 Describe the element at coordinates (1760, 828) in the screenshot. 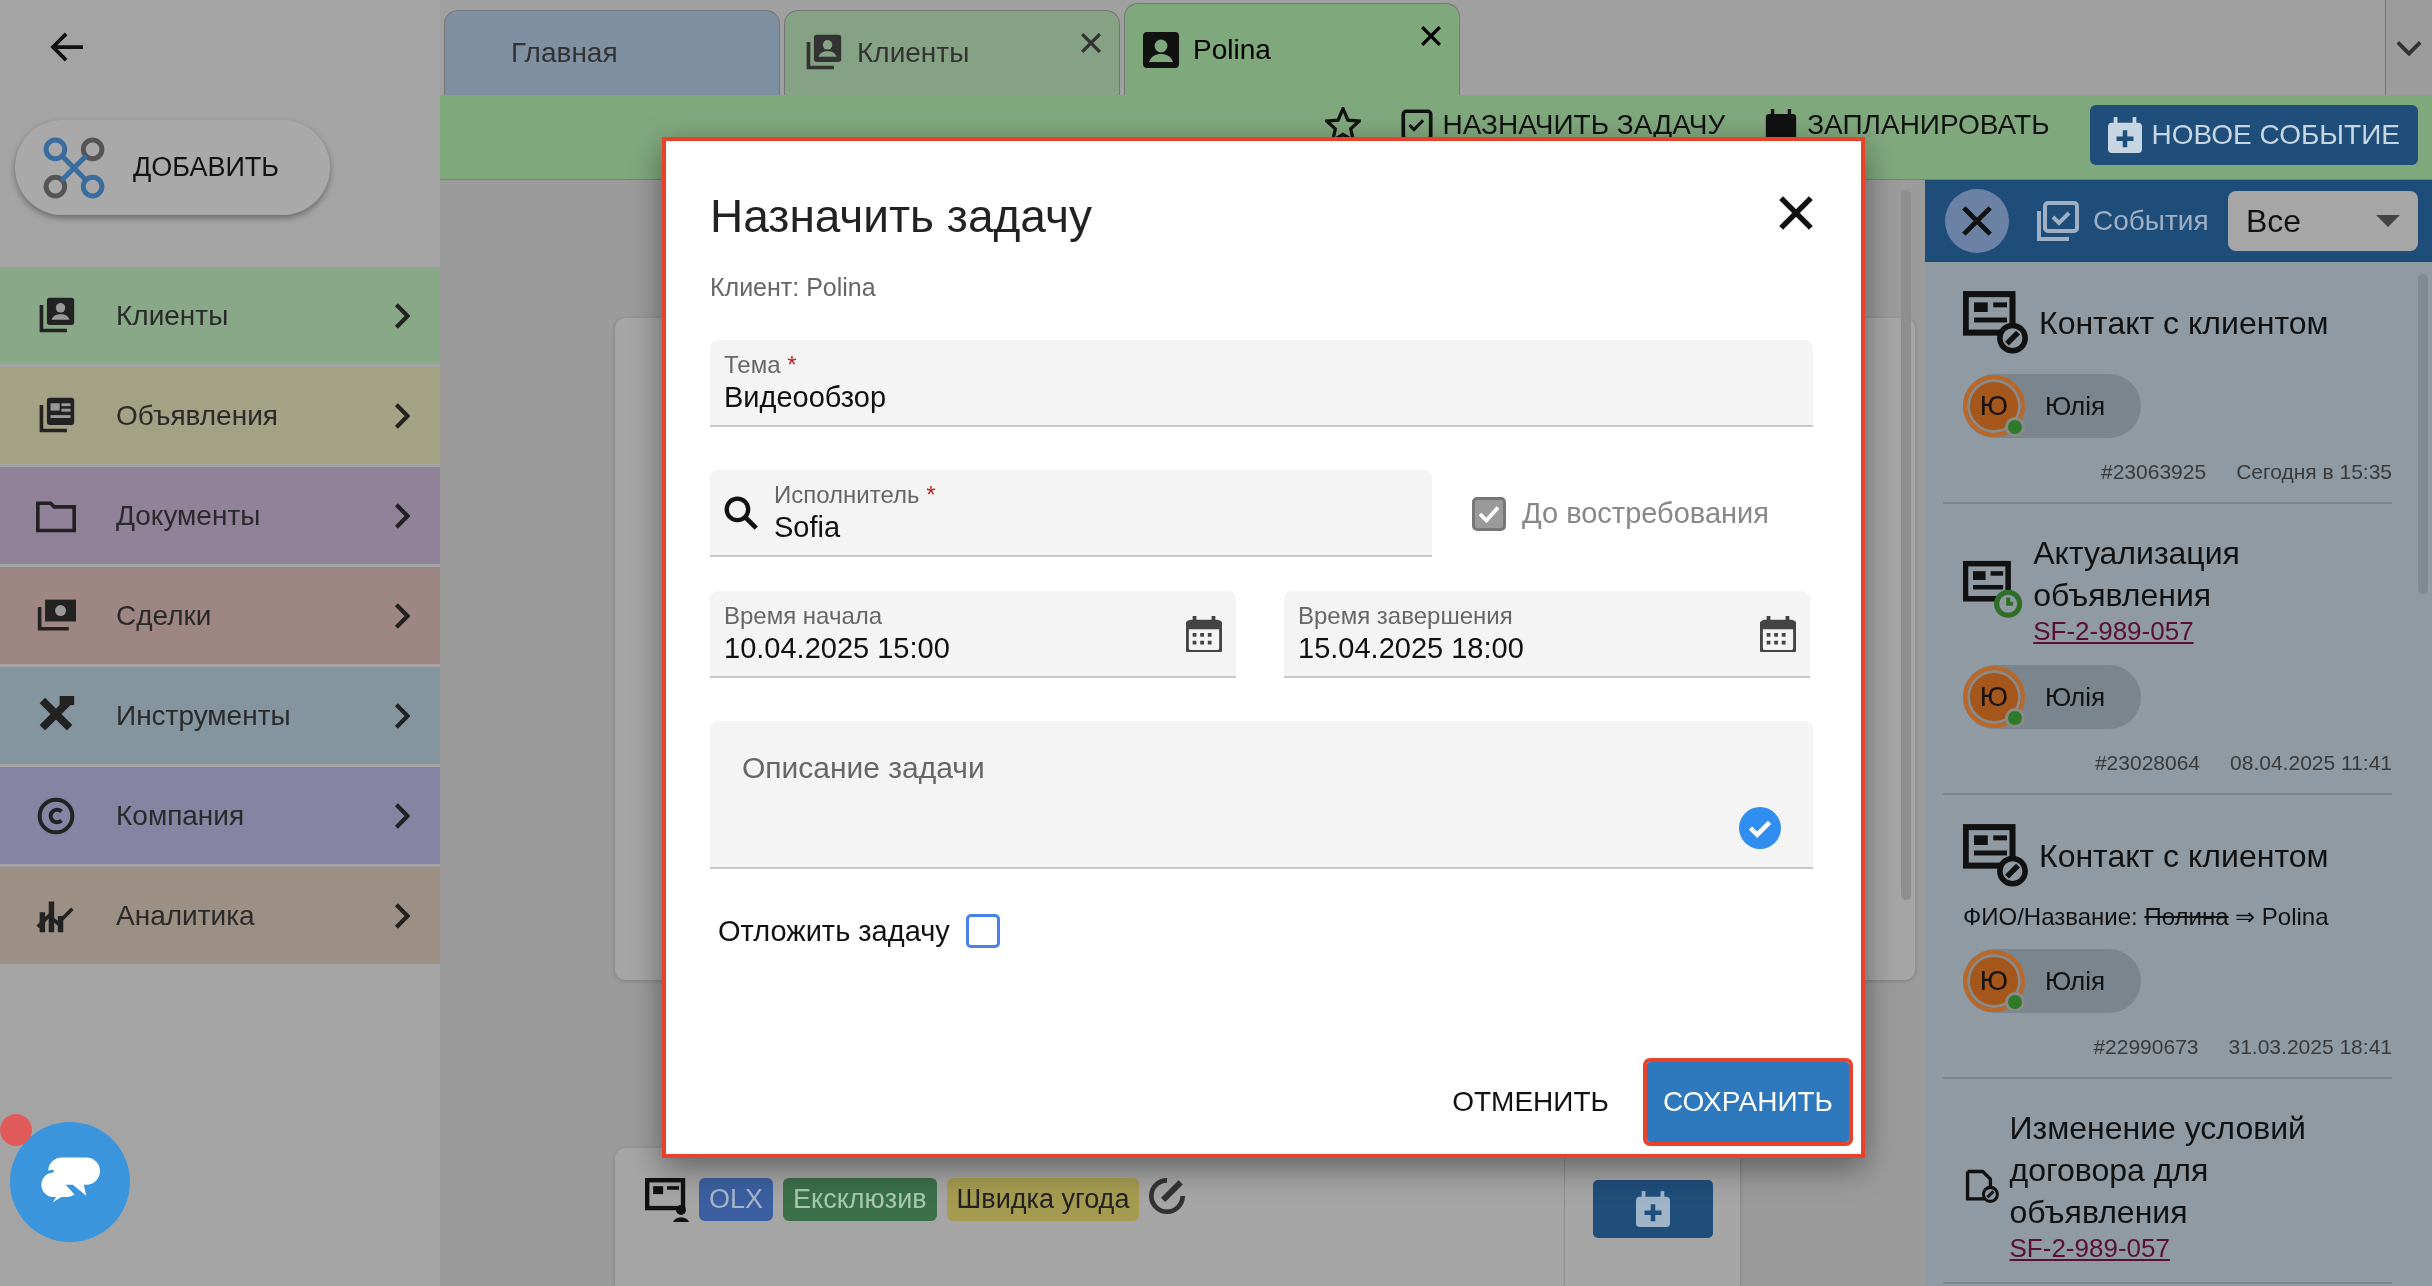

I see `check-circle-icon` at that location.